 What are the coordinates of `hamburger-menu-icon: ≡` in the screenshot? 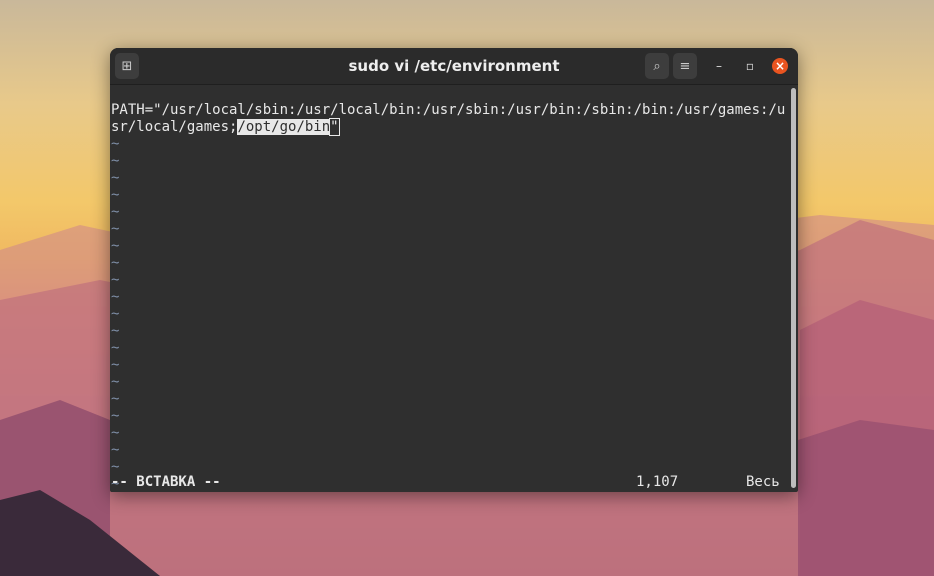 It's located at (685, 66).